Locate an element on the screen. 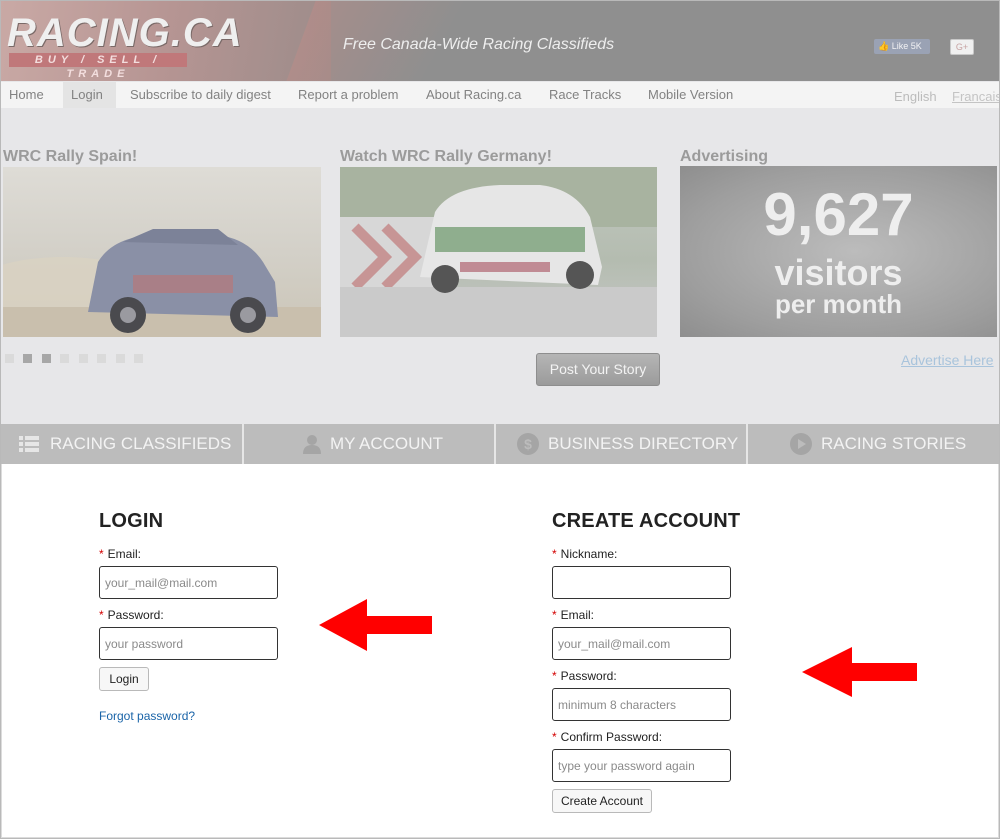  nav-item-report-problem: Report a problem is located at coordinates (348, 95).